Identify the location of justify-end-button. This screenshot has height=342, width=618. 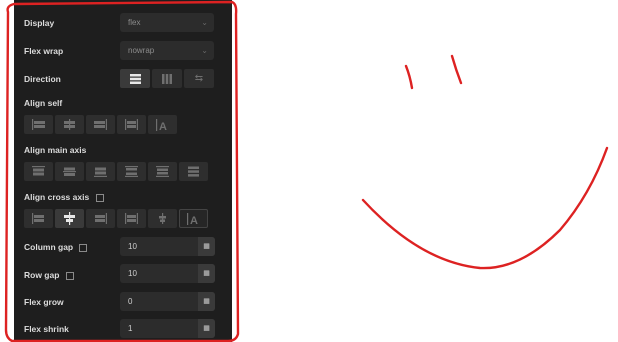
(100, 171).